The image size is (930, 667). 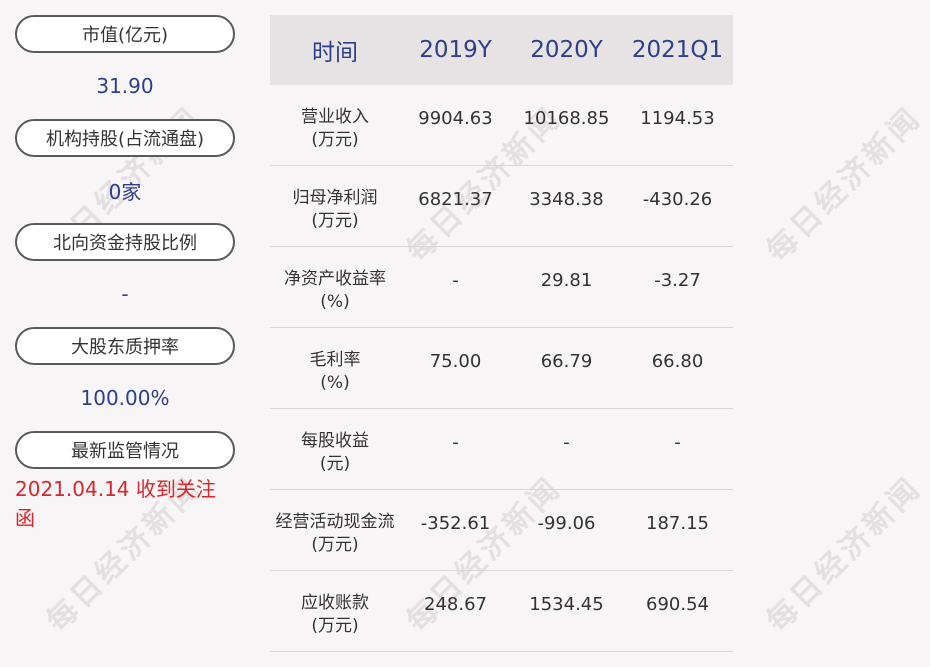 What do you see at coordinates (677, 280) in the screenshot?
I see `table-cell: -3.27` at bounding box center [677, 280].